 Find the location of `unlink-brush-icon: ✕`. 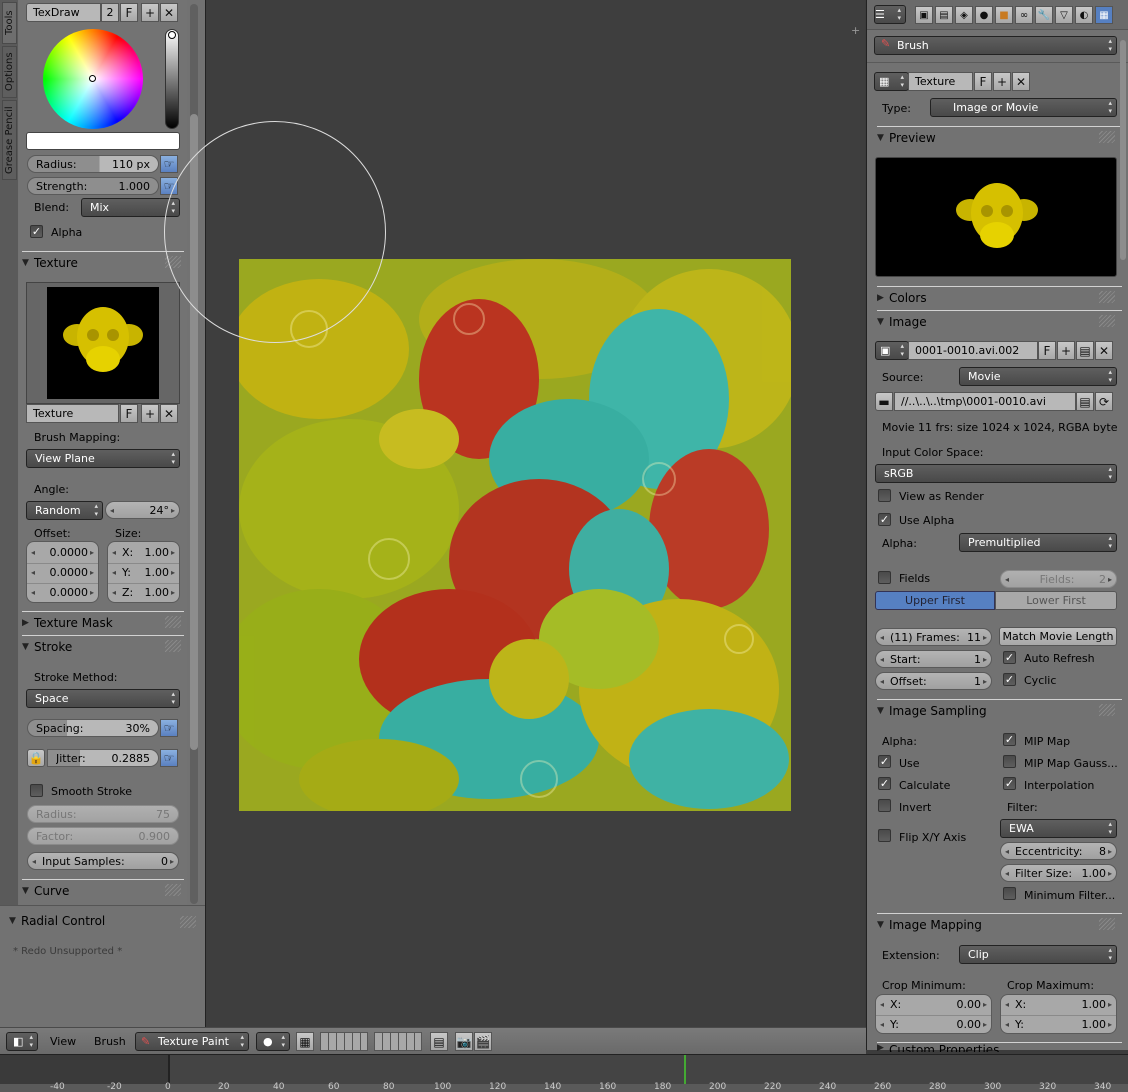

unlink-brush-icon: ✕ is located at coordinates (169, 12).